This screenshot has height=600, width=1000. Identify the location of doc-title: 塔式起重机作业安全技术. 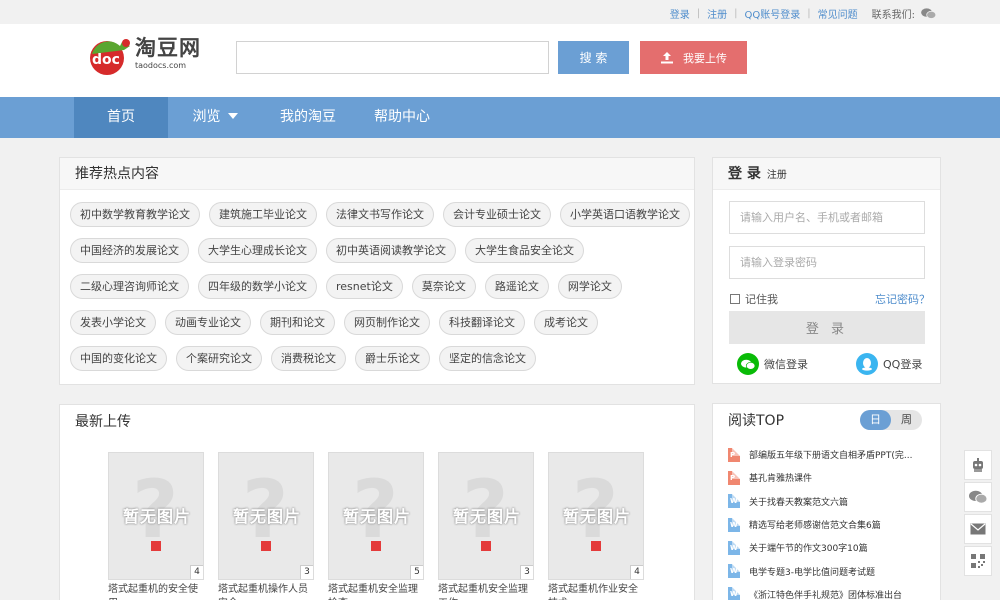
(596, 591).